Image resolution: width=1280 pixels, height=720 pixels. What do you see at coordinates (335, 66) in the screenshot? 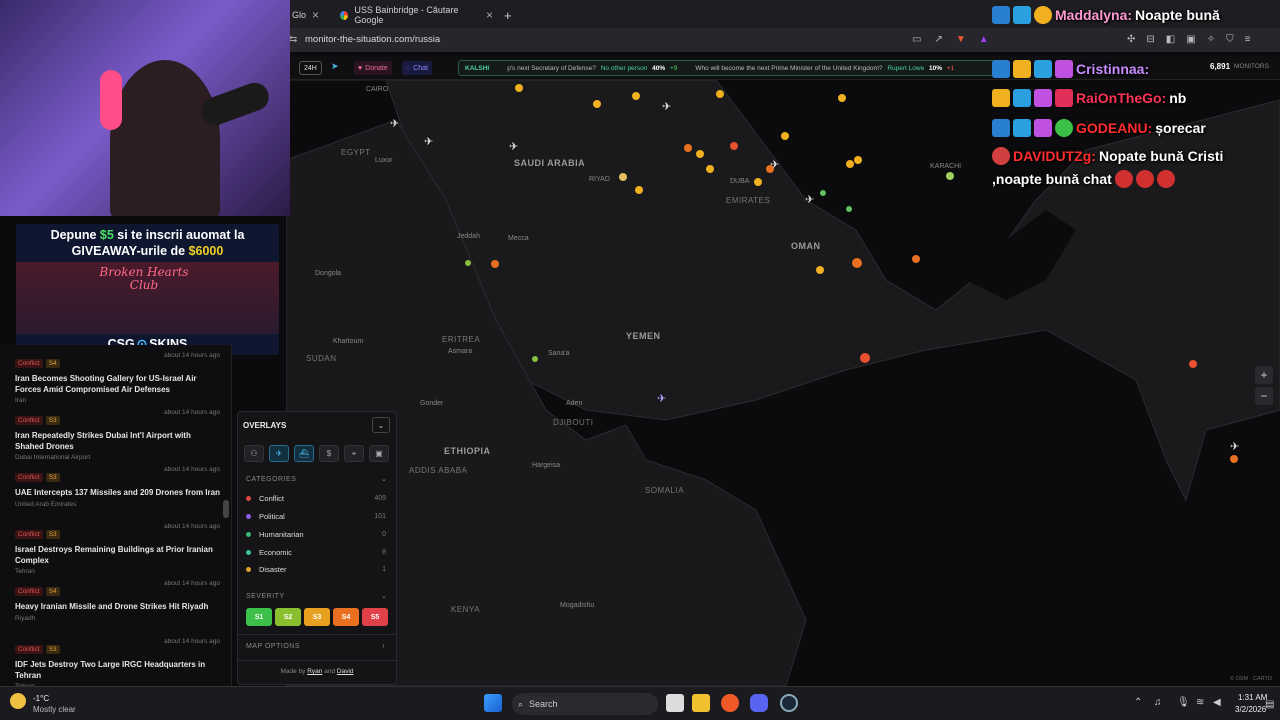
I see `telegram-icon: ➤` at bounding box center [335, 66].